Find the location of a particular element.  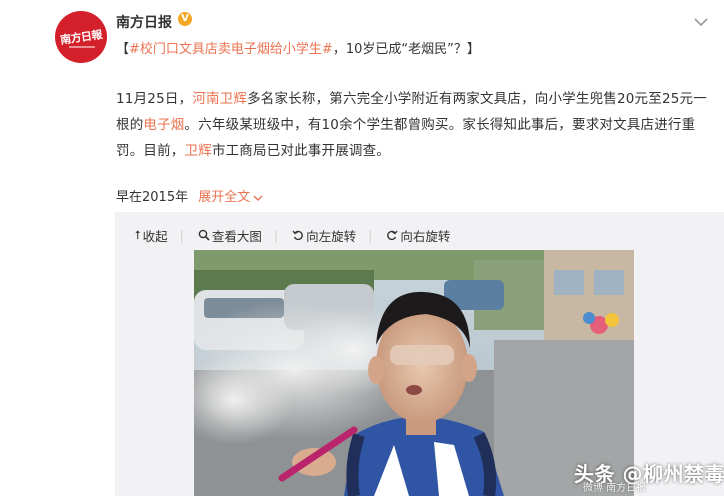

rotate-right-label: 向右旋转 is located at coordinates (425, 236).